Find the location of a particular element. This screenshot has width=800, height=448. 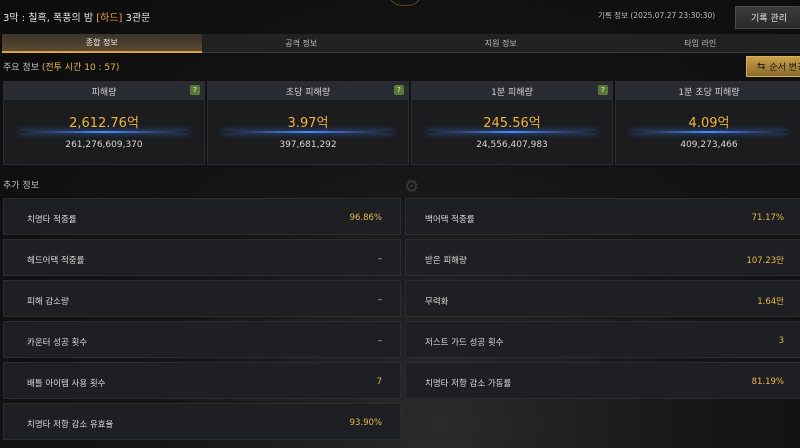

stat-card-minute-damage: 1분 피해량 ? 245.56억 24,556,407,983 is located at coordinates (512, 123).